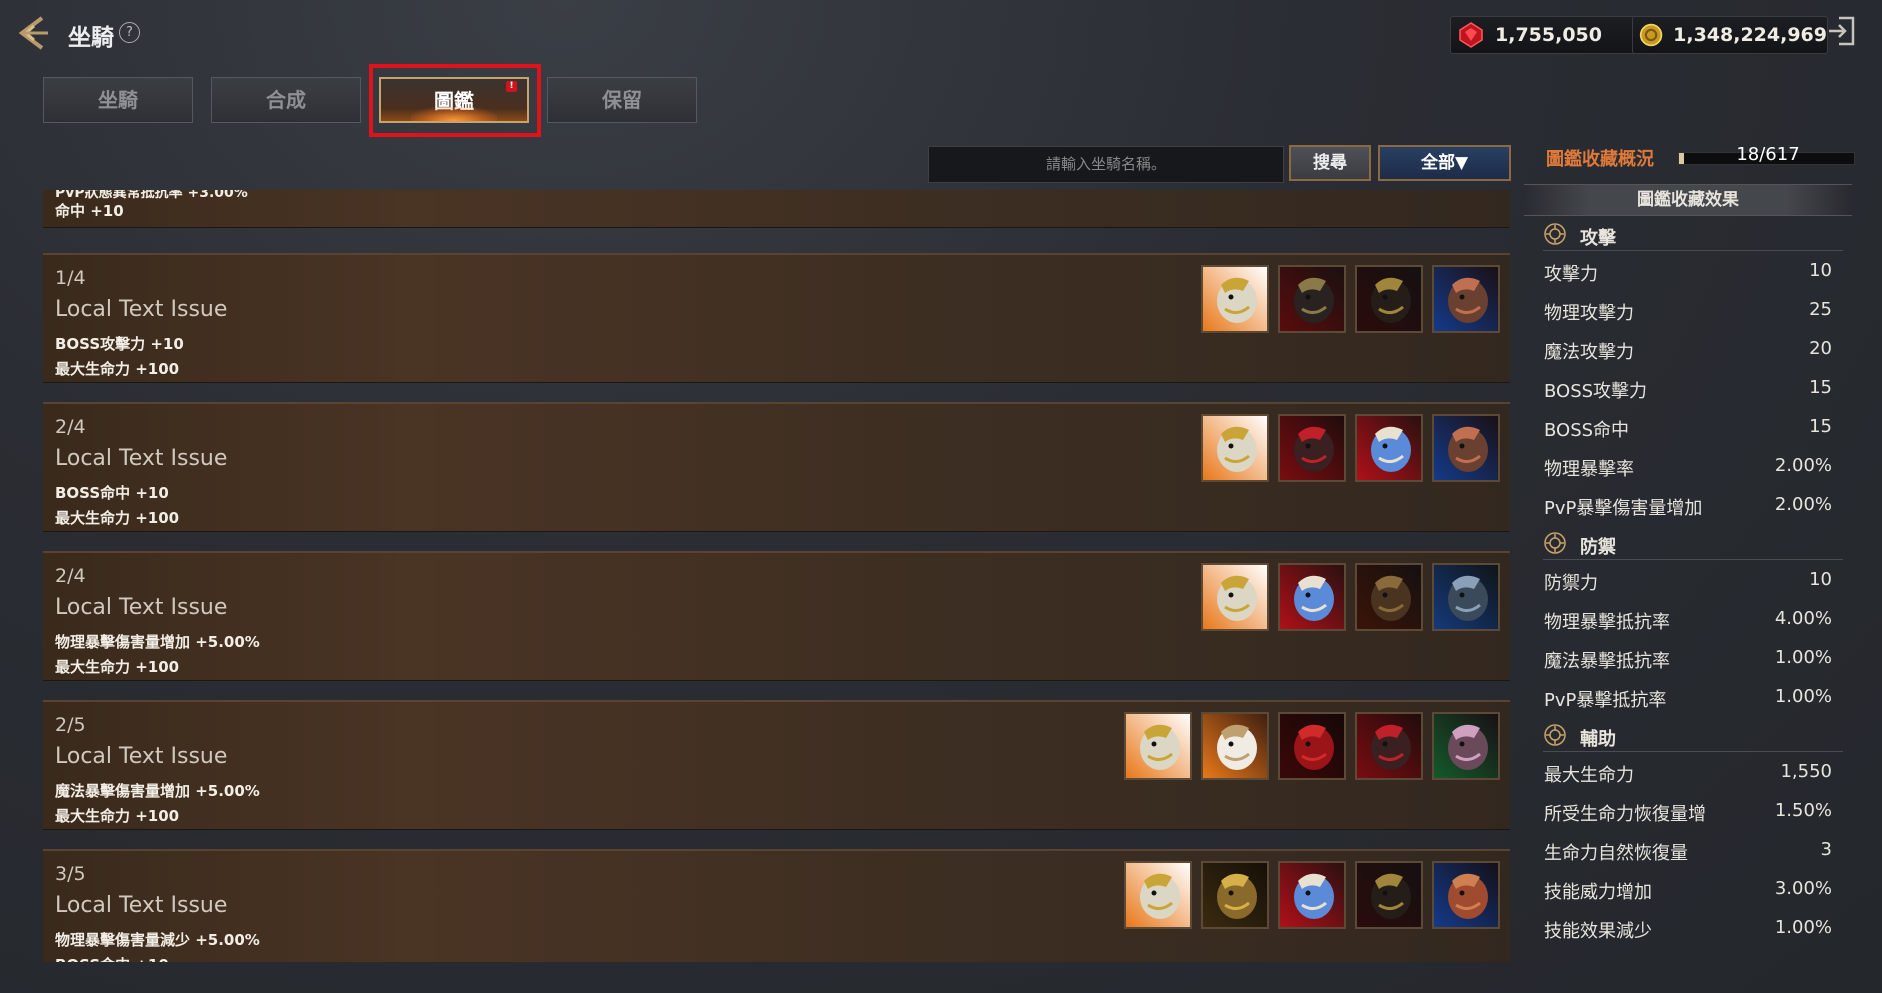 The height and width of the screenshot is (993, 1882). What do you see at coordinates (157, 642) in the screenshot?
I see `set-effect: 物理暴擊傷害量增加 +5.00%` at bounding box center [157, 642].